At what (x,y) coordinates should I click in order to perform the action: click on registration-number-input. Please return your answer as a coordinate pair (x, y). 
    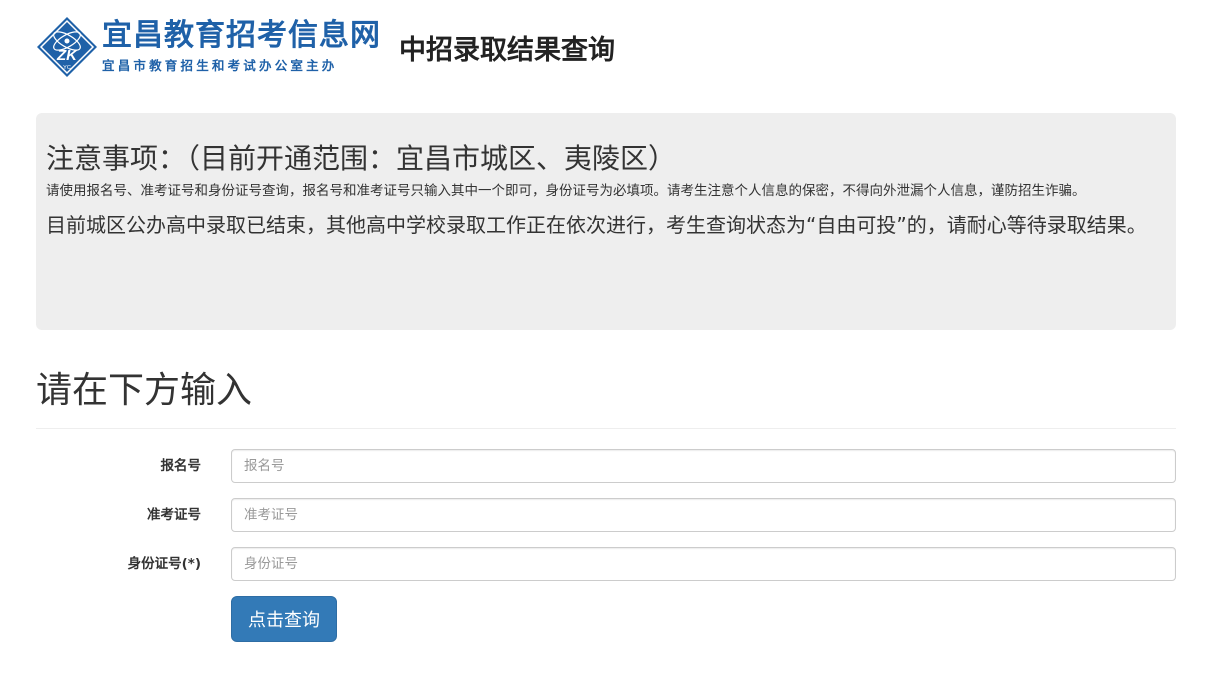
    Looking at the image, I should click on (703, 466).